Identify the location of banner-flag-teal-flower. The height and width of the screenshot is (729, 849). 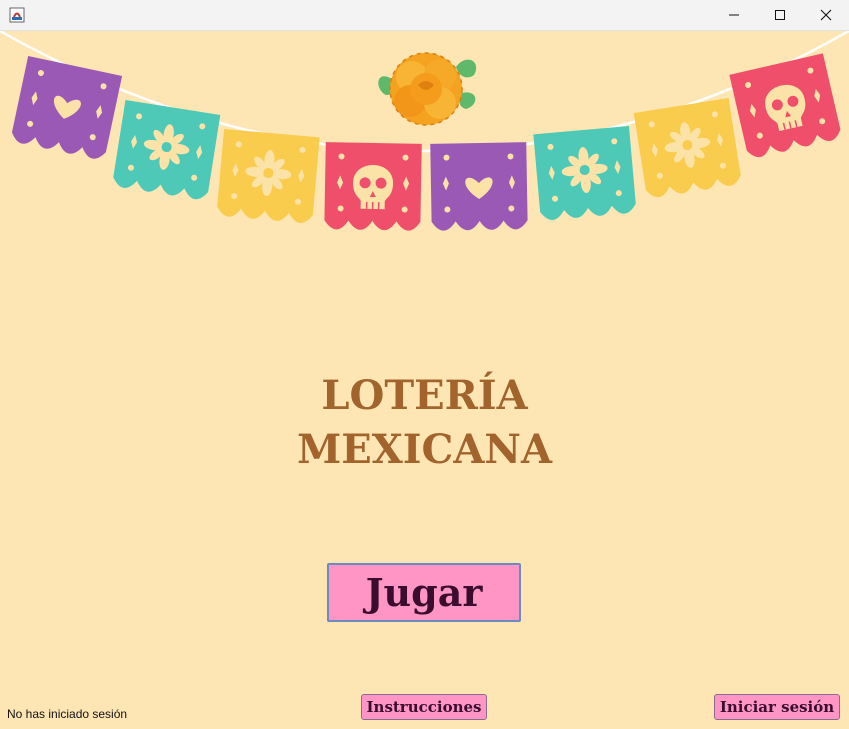
(166, 150).